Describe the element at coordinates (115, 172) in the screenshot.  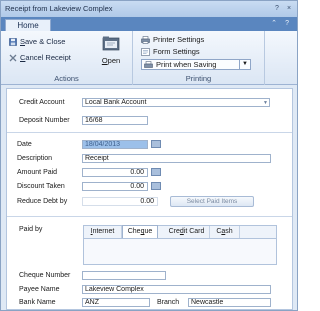
I see `amount-paid-field: 0.00` at that location.